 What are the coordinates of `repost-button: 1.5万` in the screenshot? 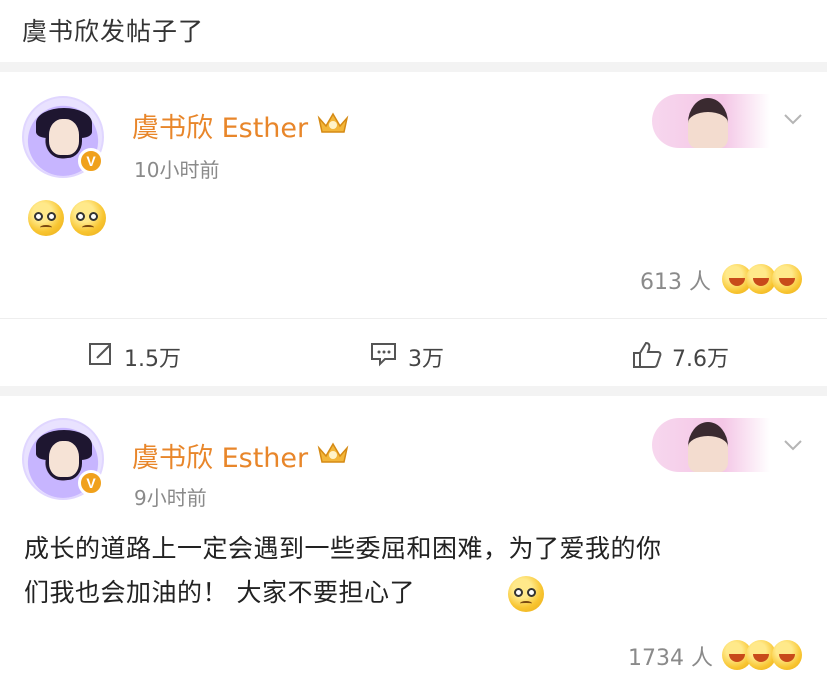 It's located at (134, 357).